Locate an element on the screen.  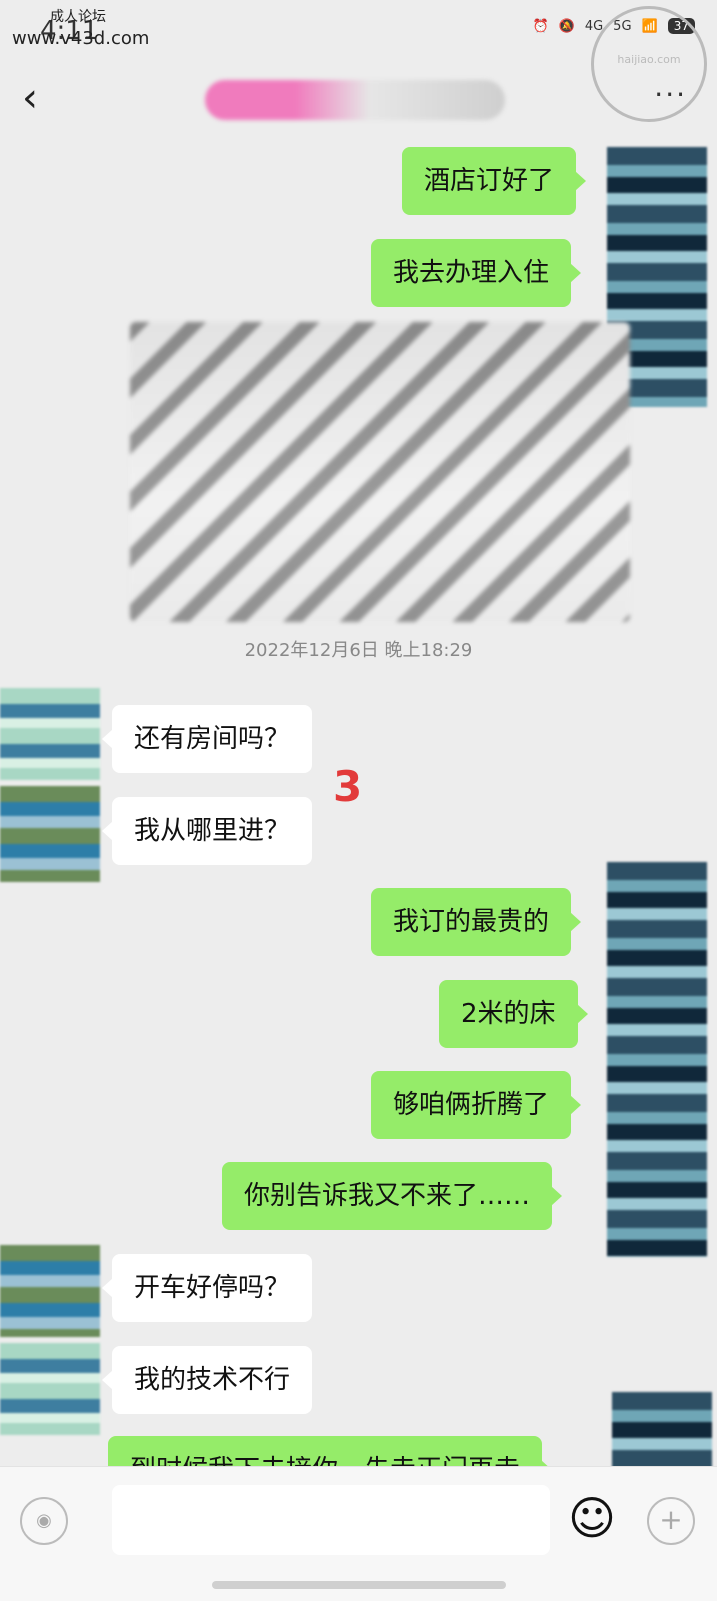
chat-title-redacted is located at coordinates (355, 100).